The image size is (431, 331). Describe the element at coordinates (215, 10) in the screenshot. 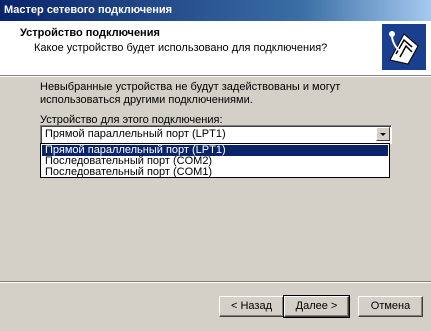

I see `title-bar: Мастер сетевого подключения` at that location.